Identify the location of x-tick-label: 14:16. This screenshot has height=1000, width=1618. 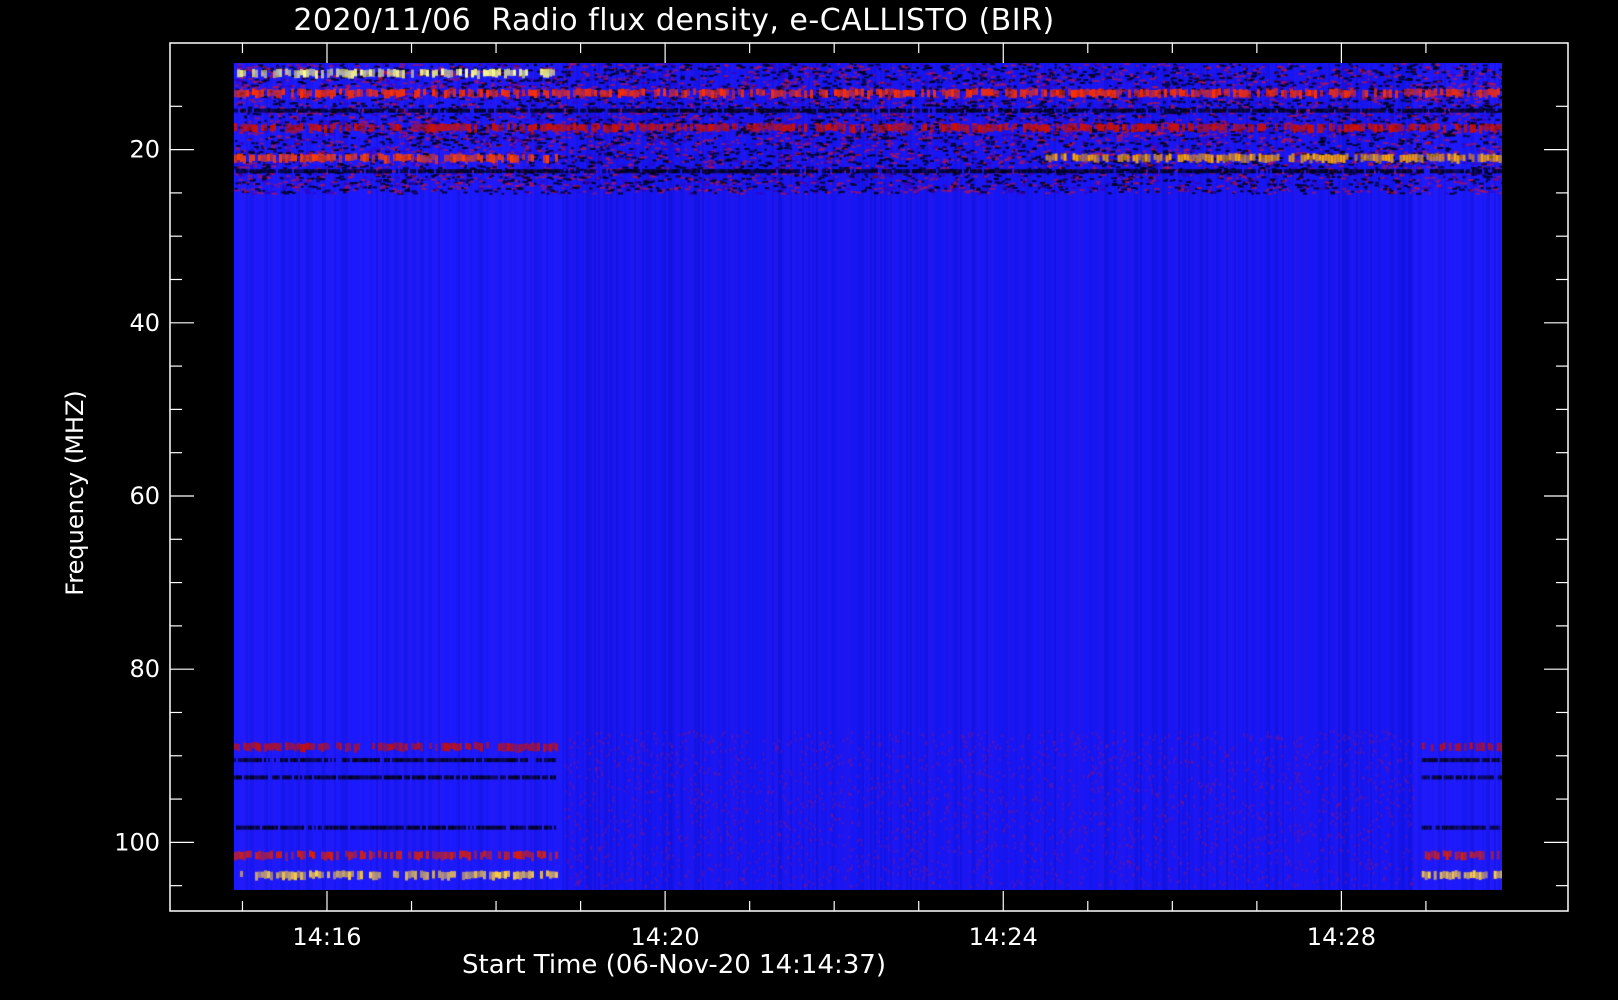
(326, 937).